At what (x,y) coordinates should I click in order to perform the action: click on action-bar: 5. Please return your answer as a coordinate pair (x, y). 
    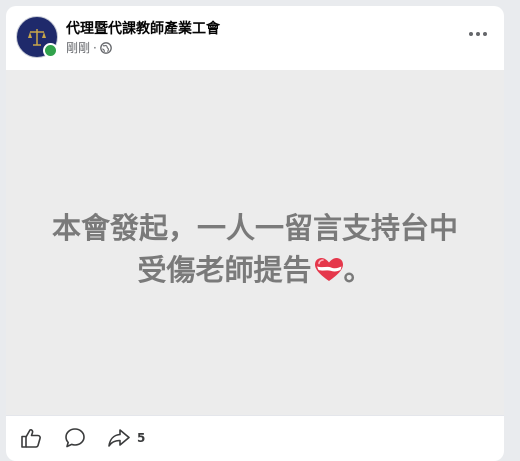
    Looking at the image, I should click on (255, 438).